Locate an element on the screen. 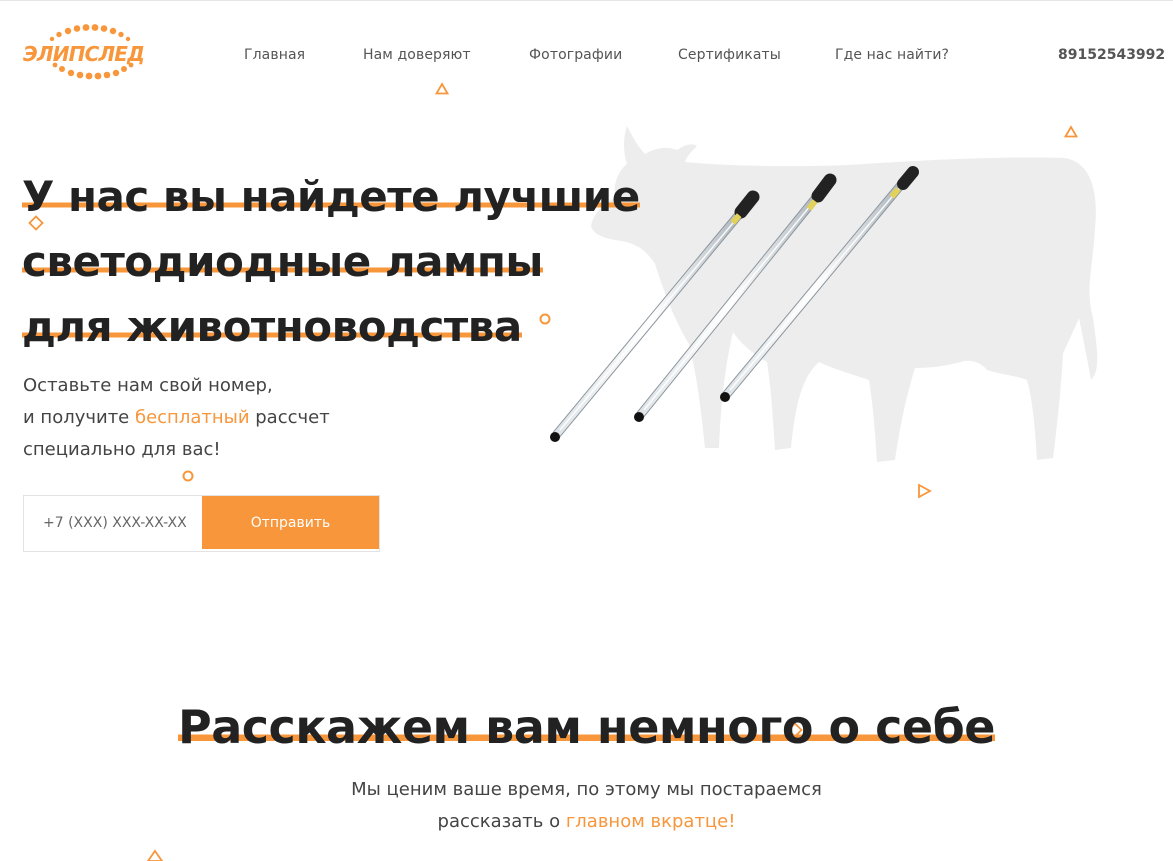 This screenshot has height=861, width=1173. phone-input is located at coordinates (113, 522).